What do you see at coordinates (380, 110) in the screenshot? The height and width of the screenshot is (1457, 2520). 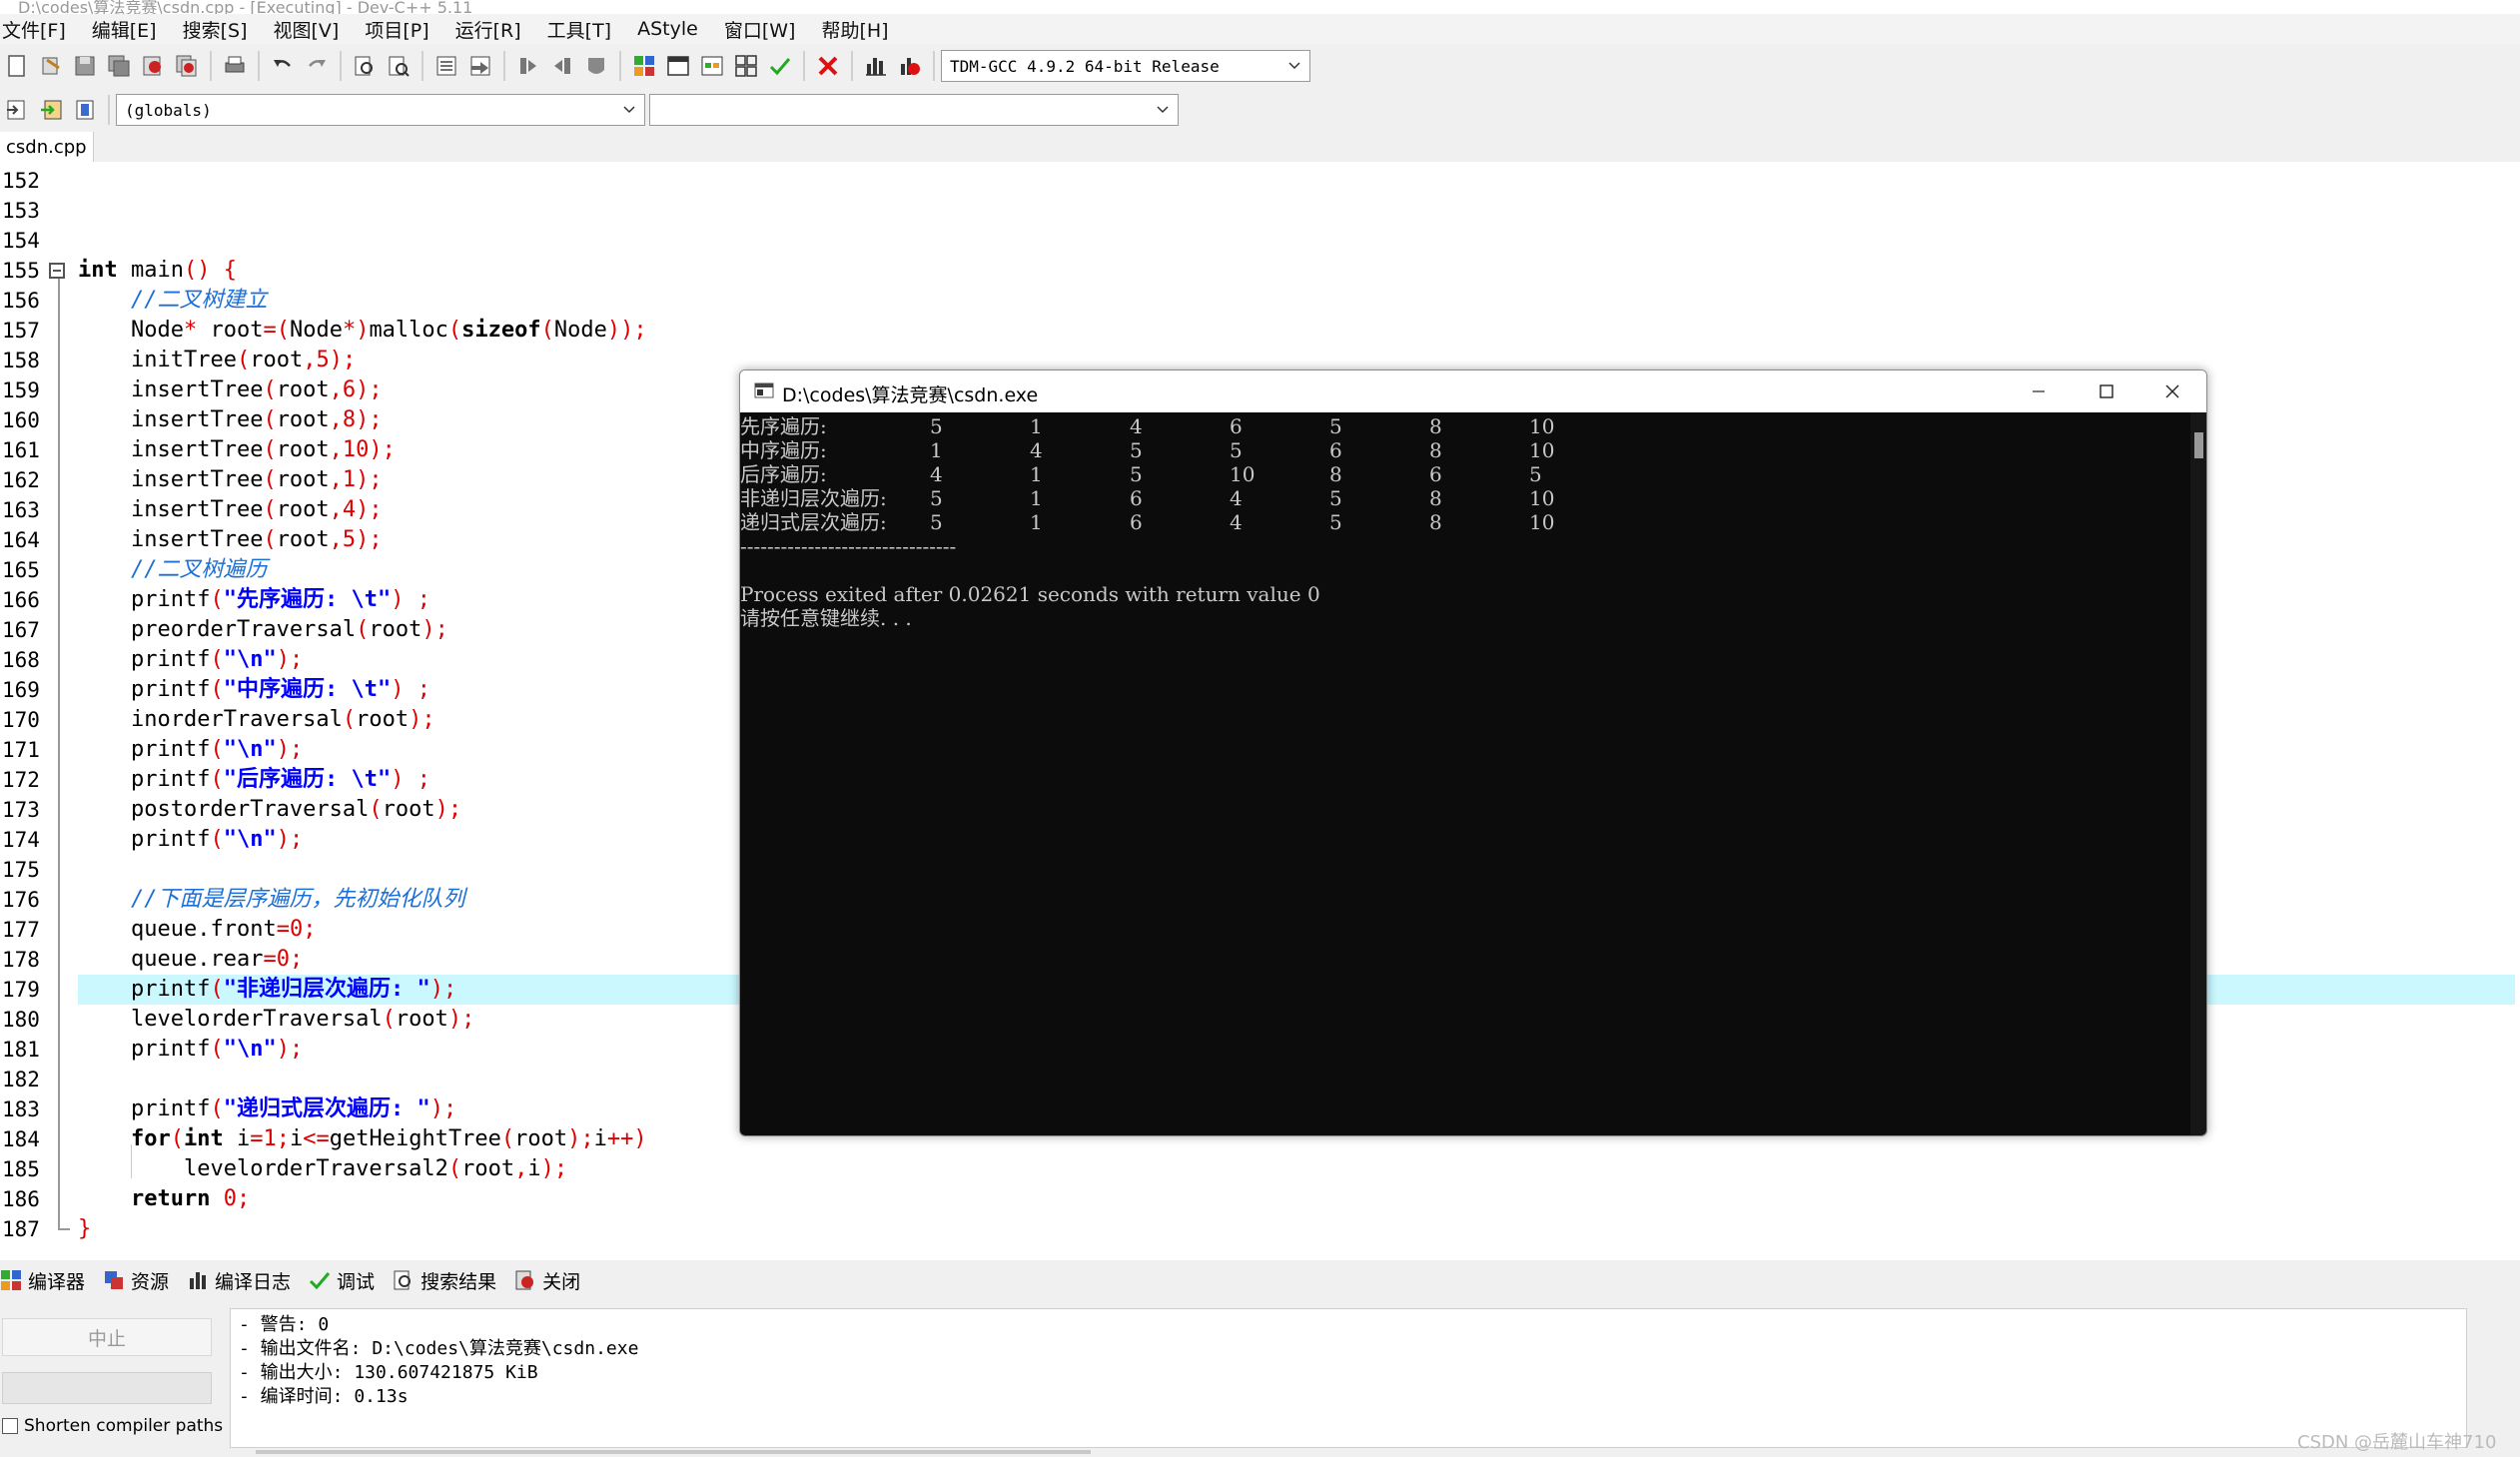 I see `scope-select: (globals)` at bounding box center [380, 110].